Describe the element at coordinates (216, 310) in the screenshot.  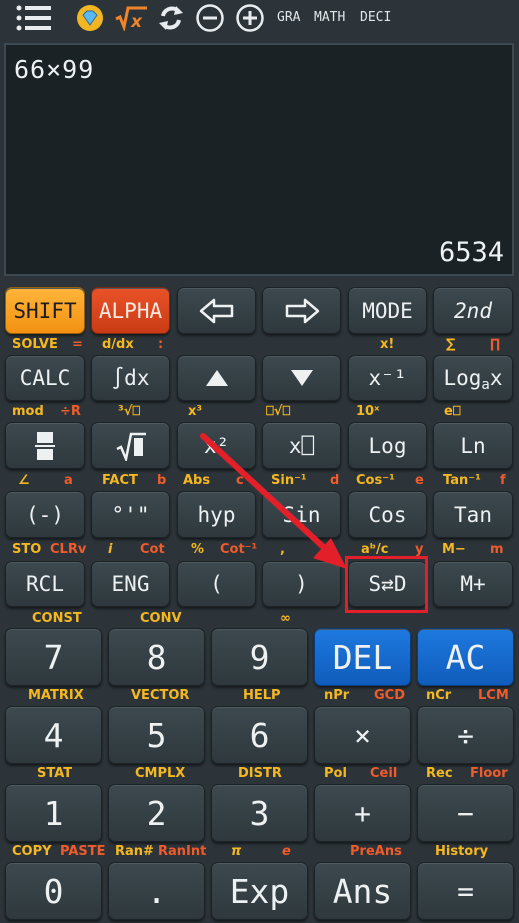
I see `cursor-left-key` at that location.